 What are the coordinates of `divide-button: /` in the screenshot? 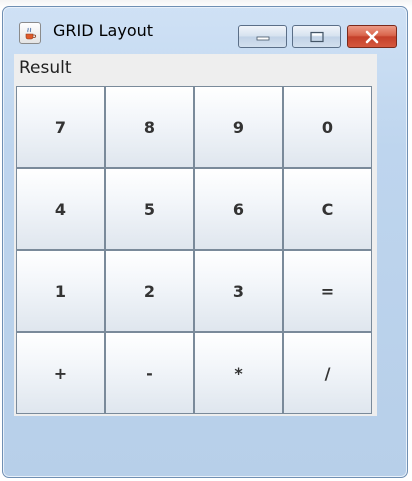 It's located at (327, 373).